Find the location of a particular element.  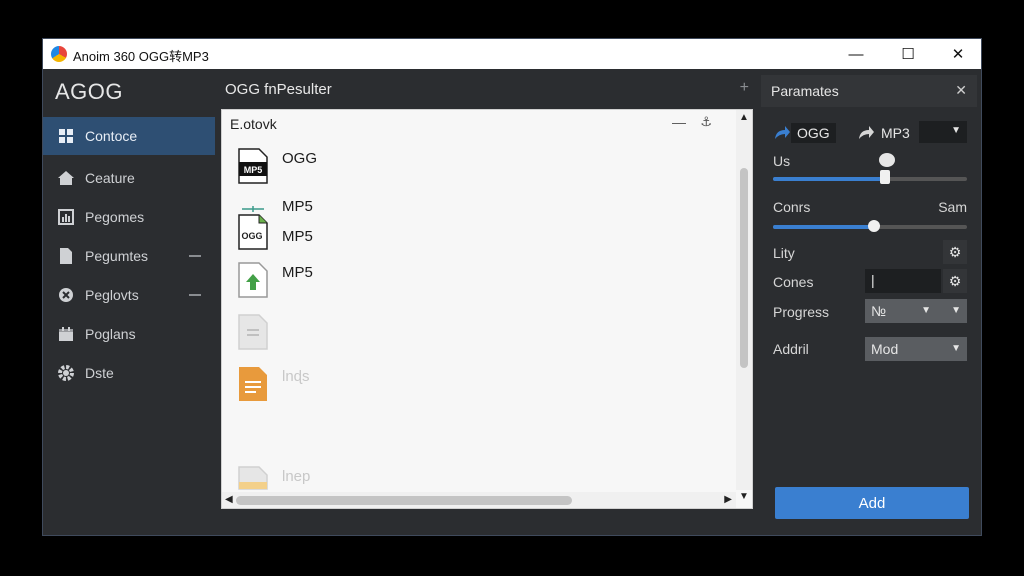

cones-settings-button: ⚙ is located at coordinates (955, 281).